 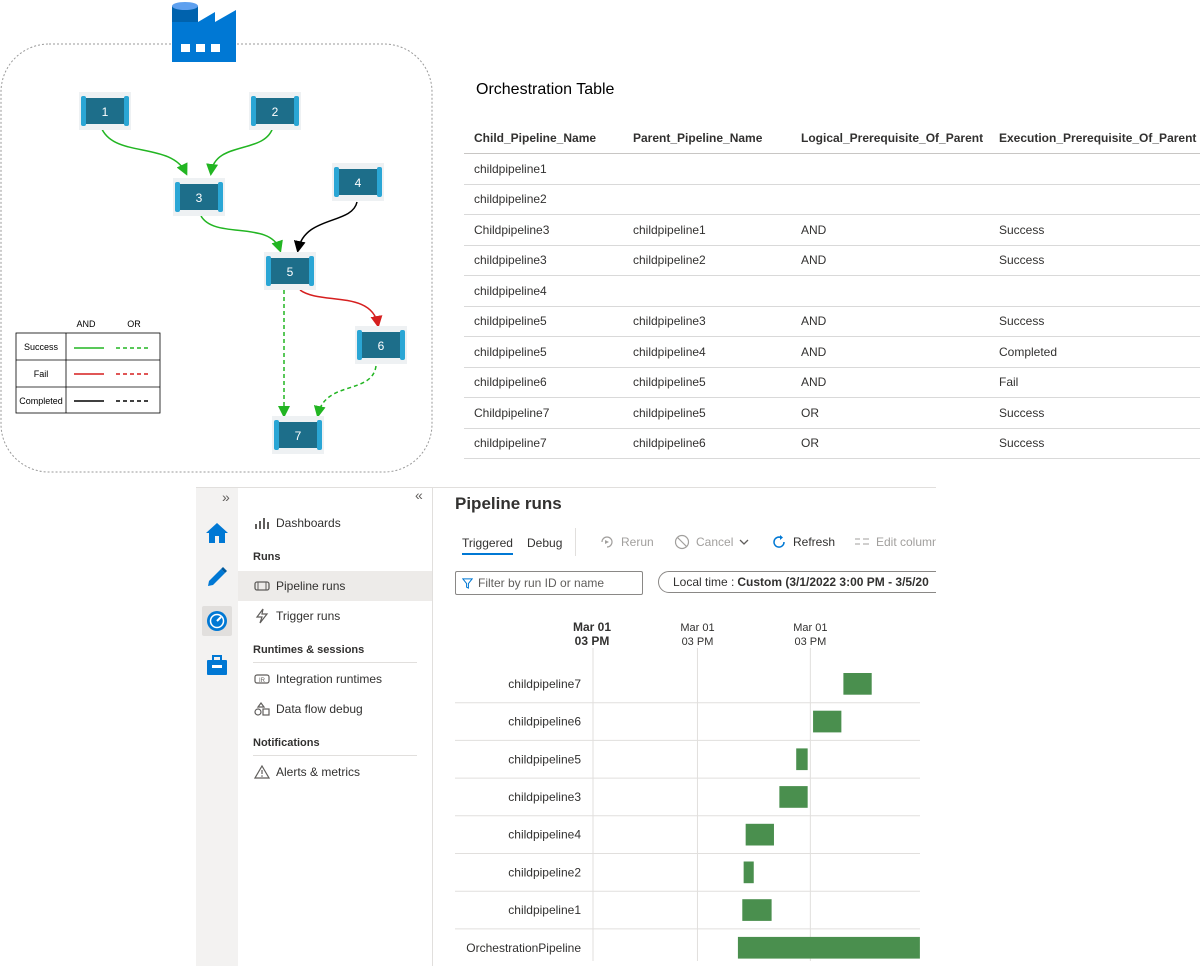 What do you see at coordinates (381, 346) in the screenshot?
I see `svg-text: 6` at bounding box center [381, 346].